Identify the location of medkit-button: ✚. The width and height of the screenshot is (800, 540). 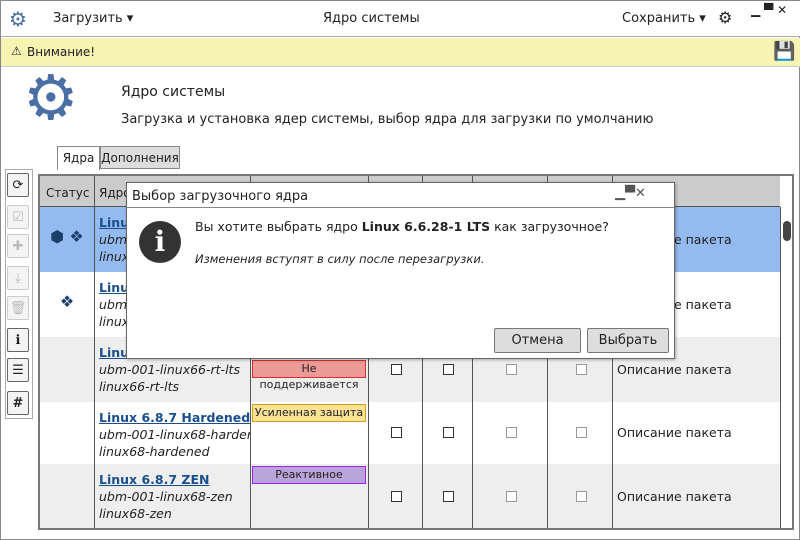
(18, 246).